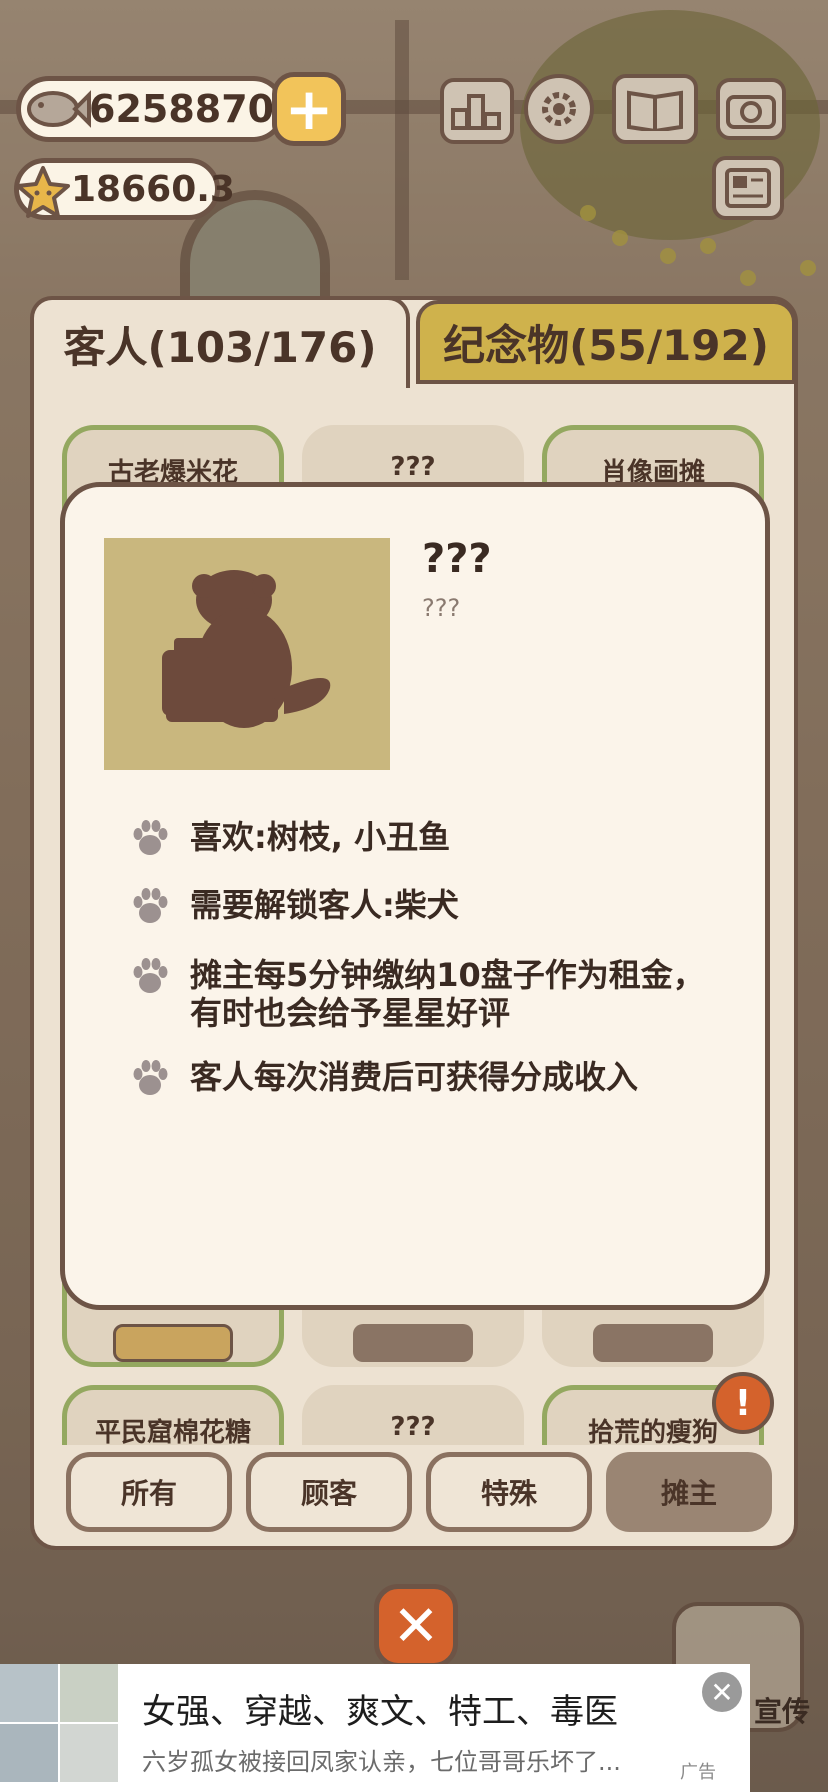 Image resolution: width=828 pixels, height=1792 pixels. I want to click on info-text: 摊主每5分钟缴纳10盘子作为租金， 有时也会给予星星好评, so click(447, 994).